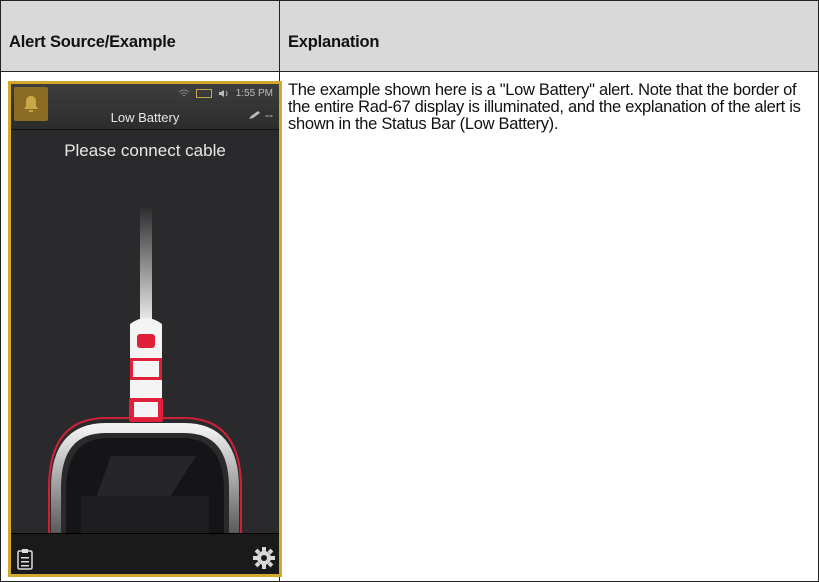 This screenshot has height=582, width=819. I want to click on header-source-label: Alert Source/Example, so click(92, 42).